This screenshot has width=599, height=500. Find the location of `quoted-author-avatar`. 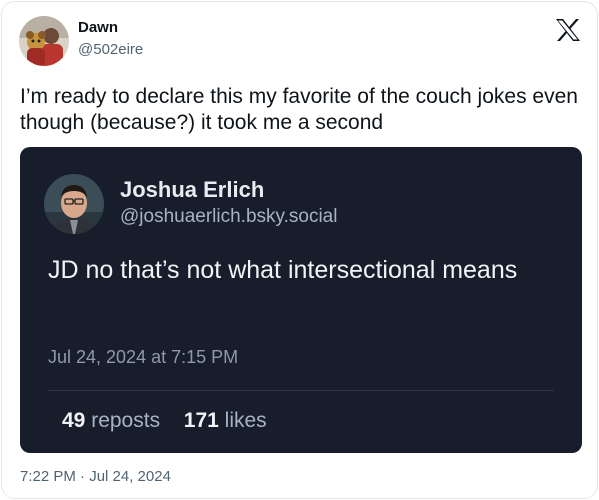

quoted-author-avatar is located at coordinates (74, 204).